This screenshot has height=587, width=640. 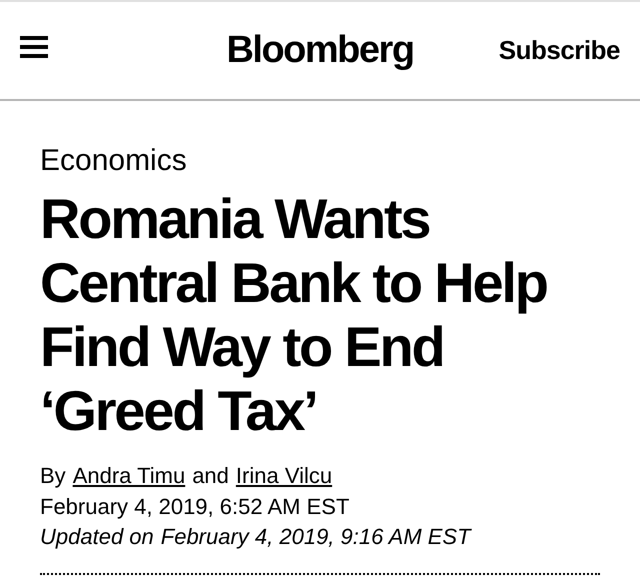 What do you see at coordinates (97, 537) in the screenshot?
I see `updated-label: Updated on` at bounding box center [97, 537].